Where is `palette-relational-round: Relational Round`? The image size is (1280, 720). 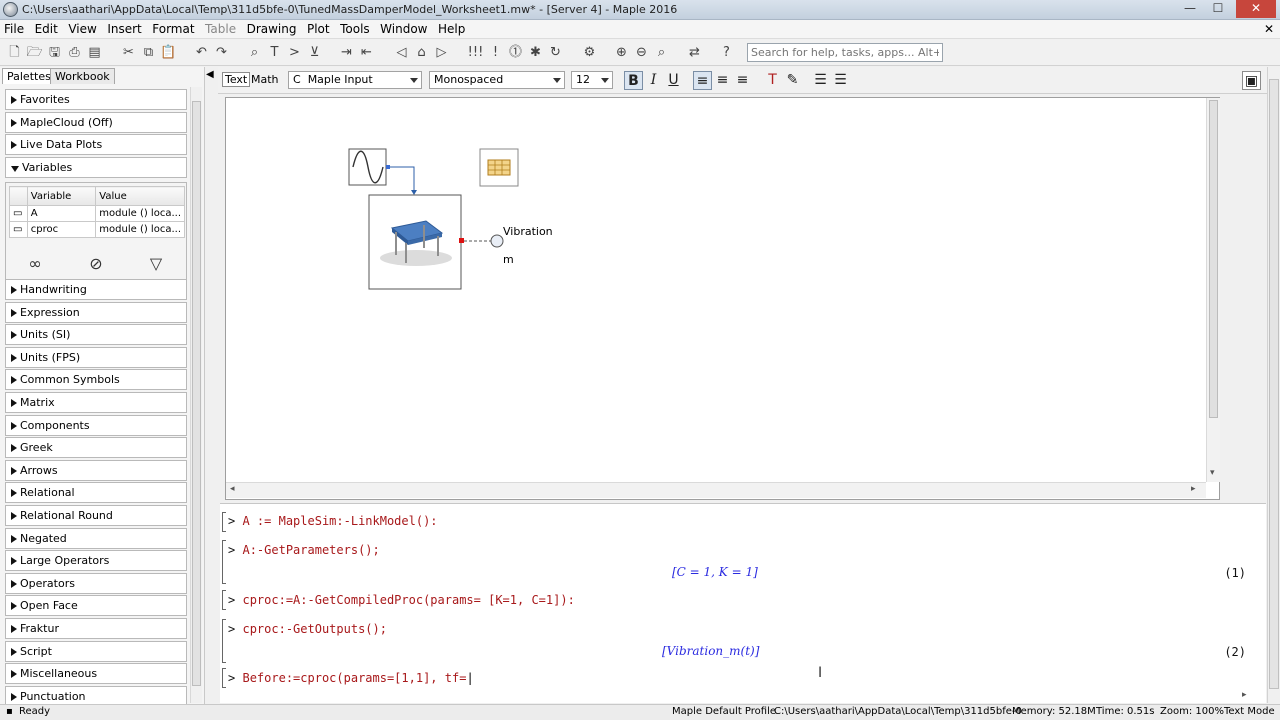
palette-relational-round: Relational Round is located at coordinates (96, 515).